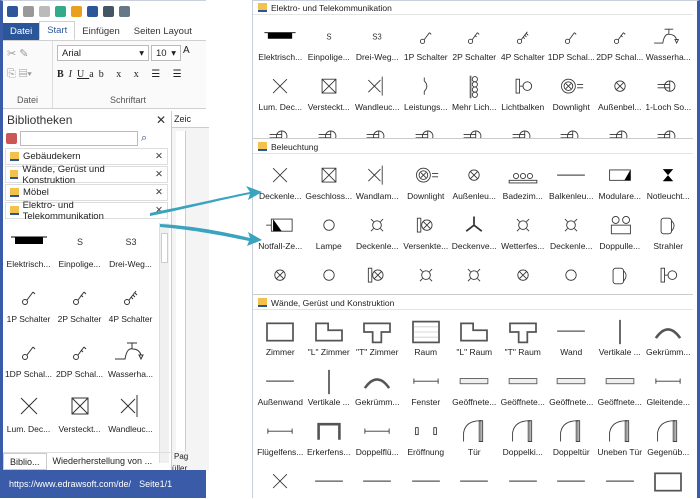 This screenshot has height=499, width=700. What do you see at coordinates (426, 385) in the screenshot?
I see `shape-item-fenster: Fenster` at bounding box center [426, 385].